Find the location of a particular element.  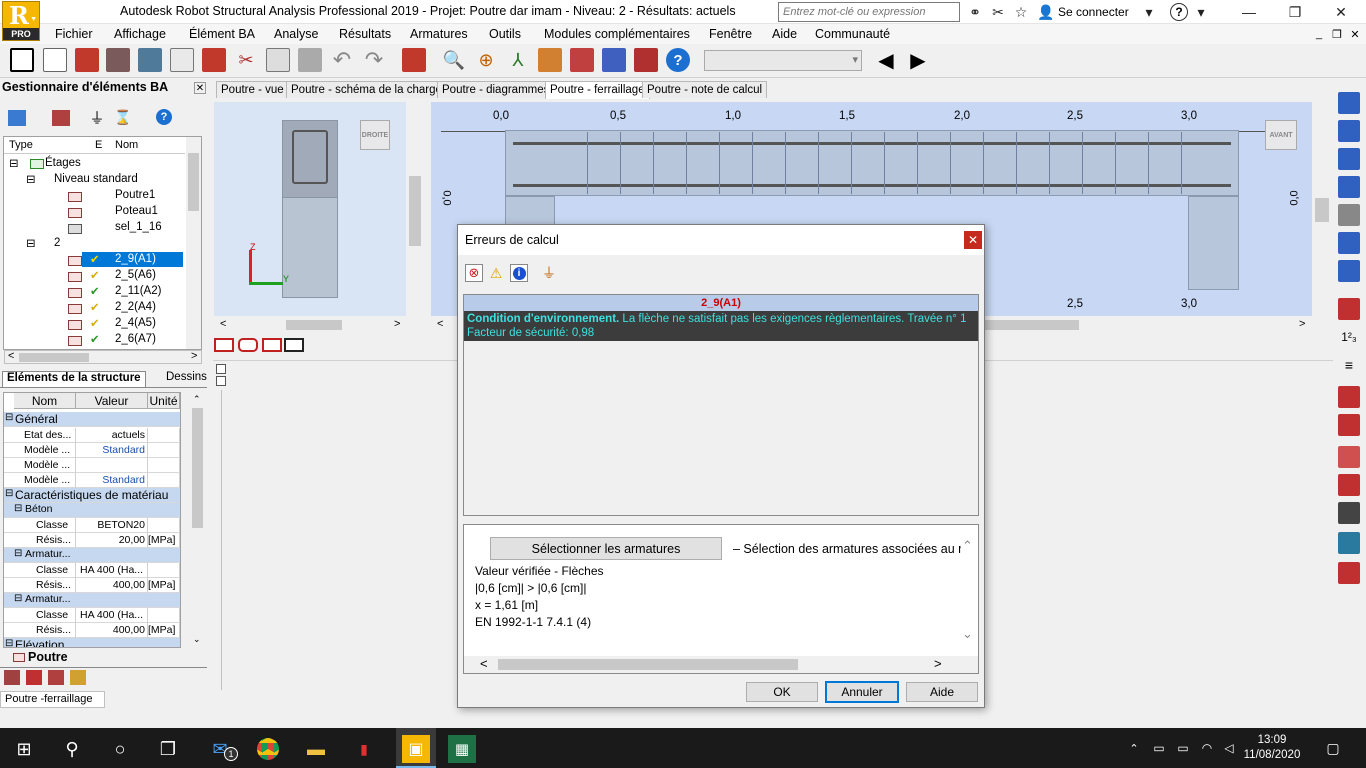

right-tool-tshape-icon is located at coordinates (1349, 425).